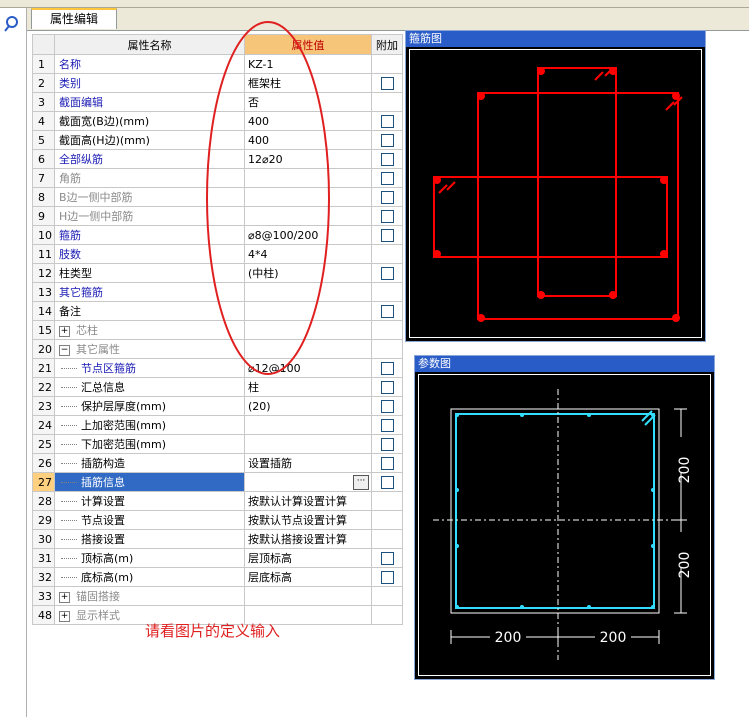  What do you see at coordinates (74, 18) in the screenshot?
I see `tab-property-edit: 属性编辑` at bounding box center [74, 18].